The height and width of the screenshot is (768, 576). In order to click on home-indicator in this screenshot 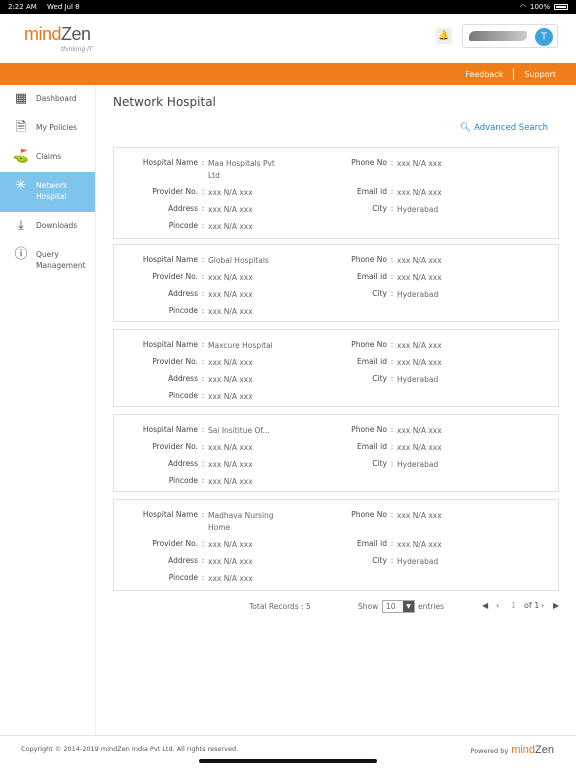, I will do `click(288, 761)`.